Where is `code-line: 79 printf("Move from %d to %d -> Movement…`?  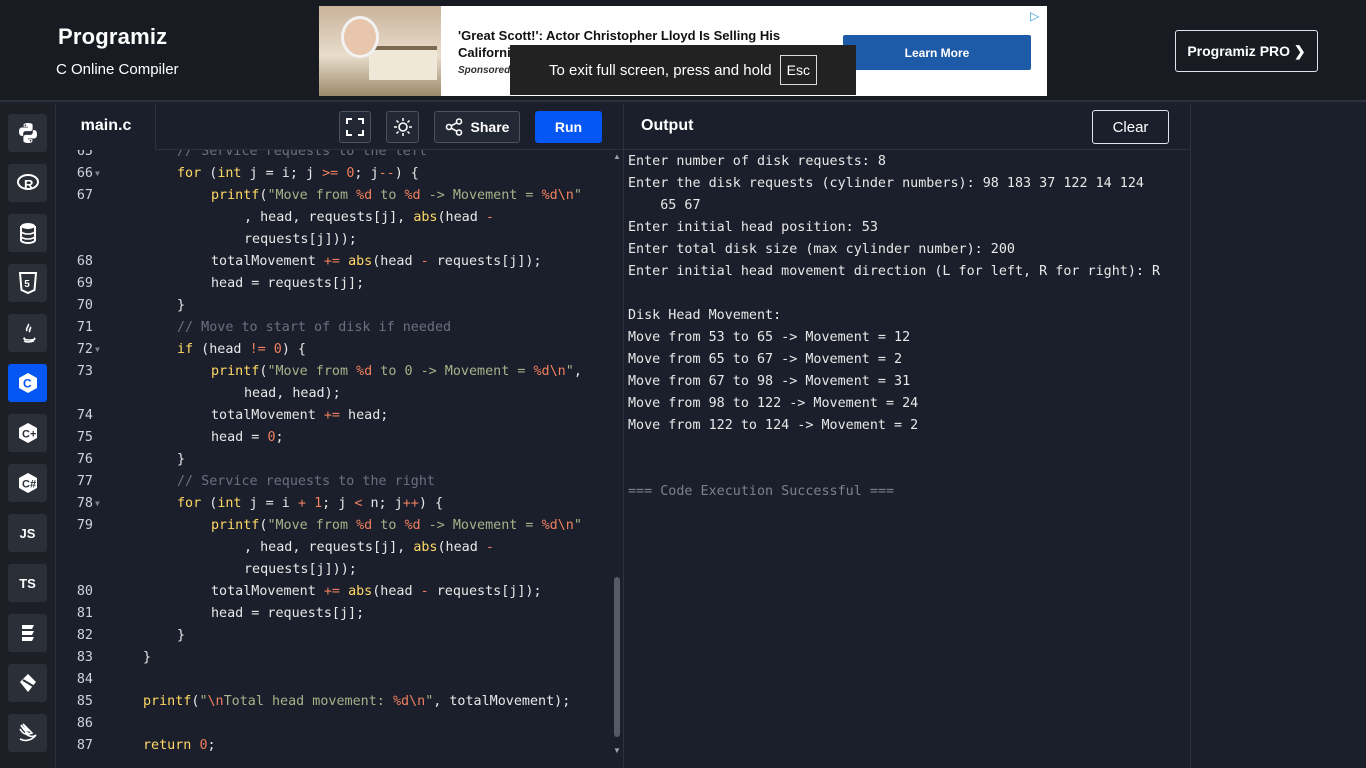
code-line: 79 printf("Move from %d to %d -> Movement… is located at coordinates (340, 526).